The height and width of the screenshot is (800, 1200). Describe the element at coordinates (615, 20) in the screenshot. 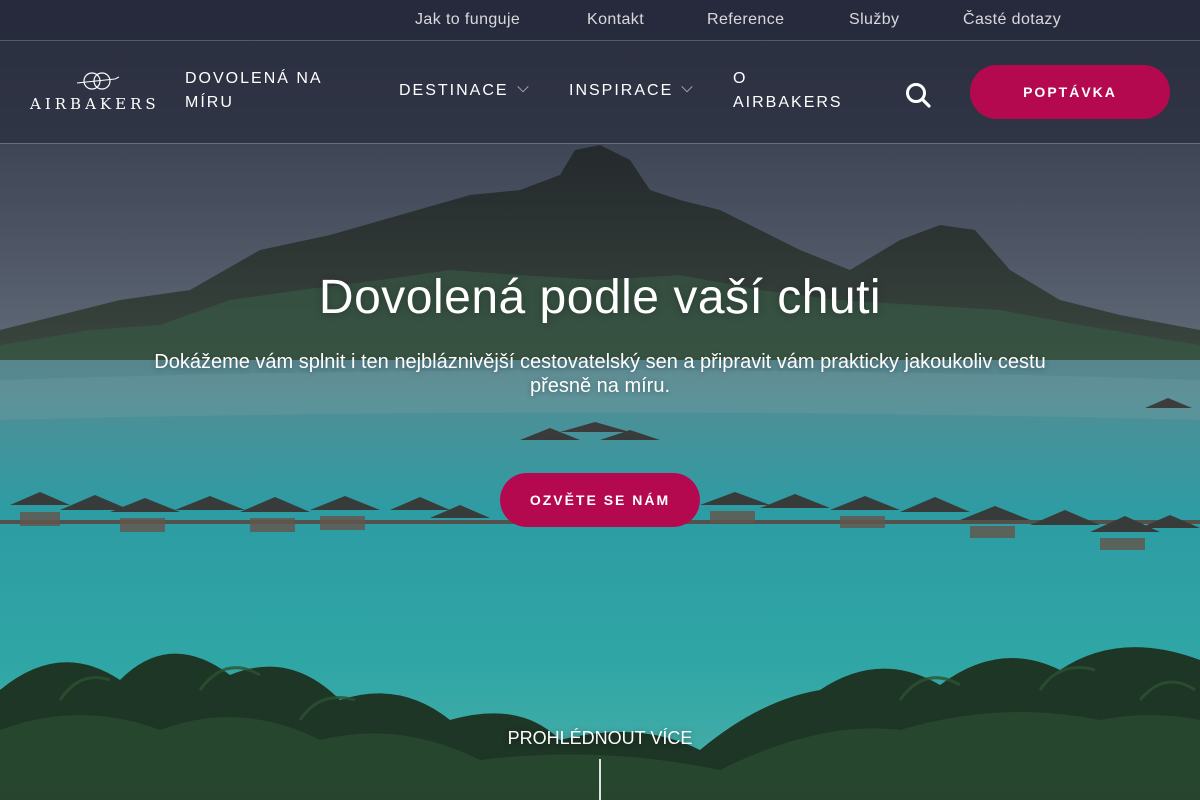

I see `topbar-link-contact: Kontakt` at that location.